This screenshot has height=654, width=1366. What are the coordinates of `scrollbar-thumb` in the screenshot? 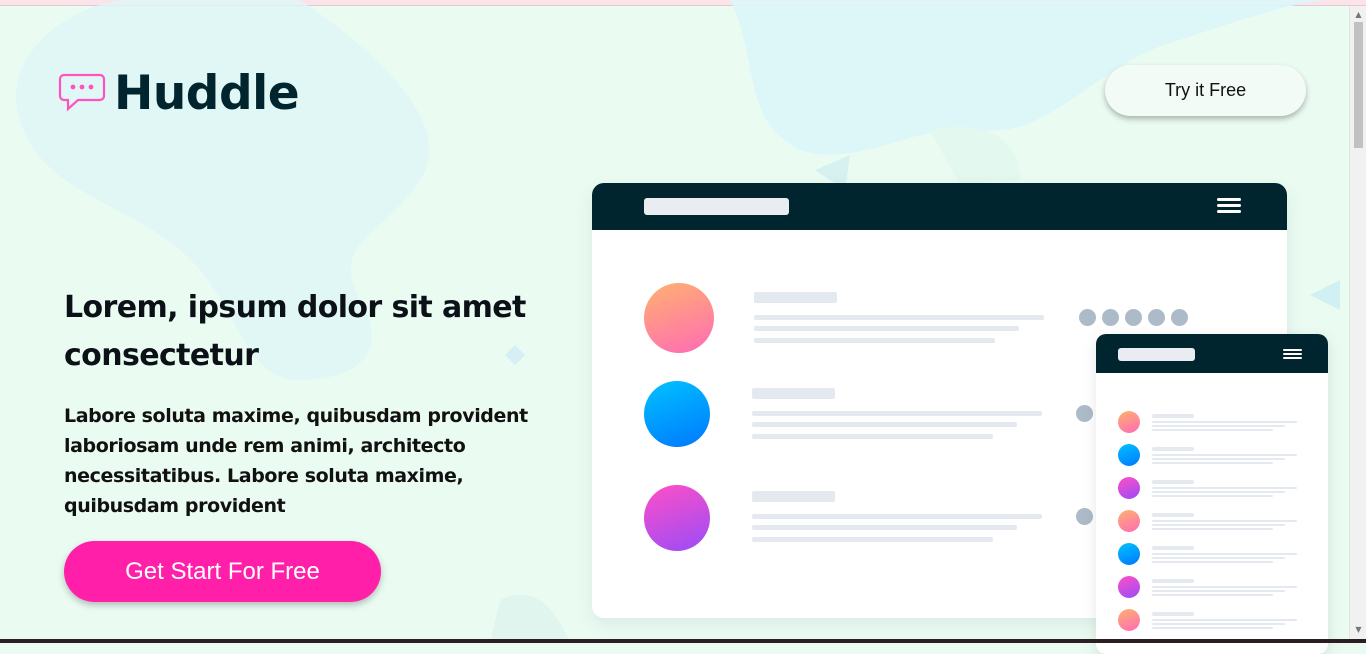 It's located at (1358, 85).